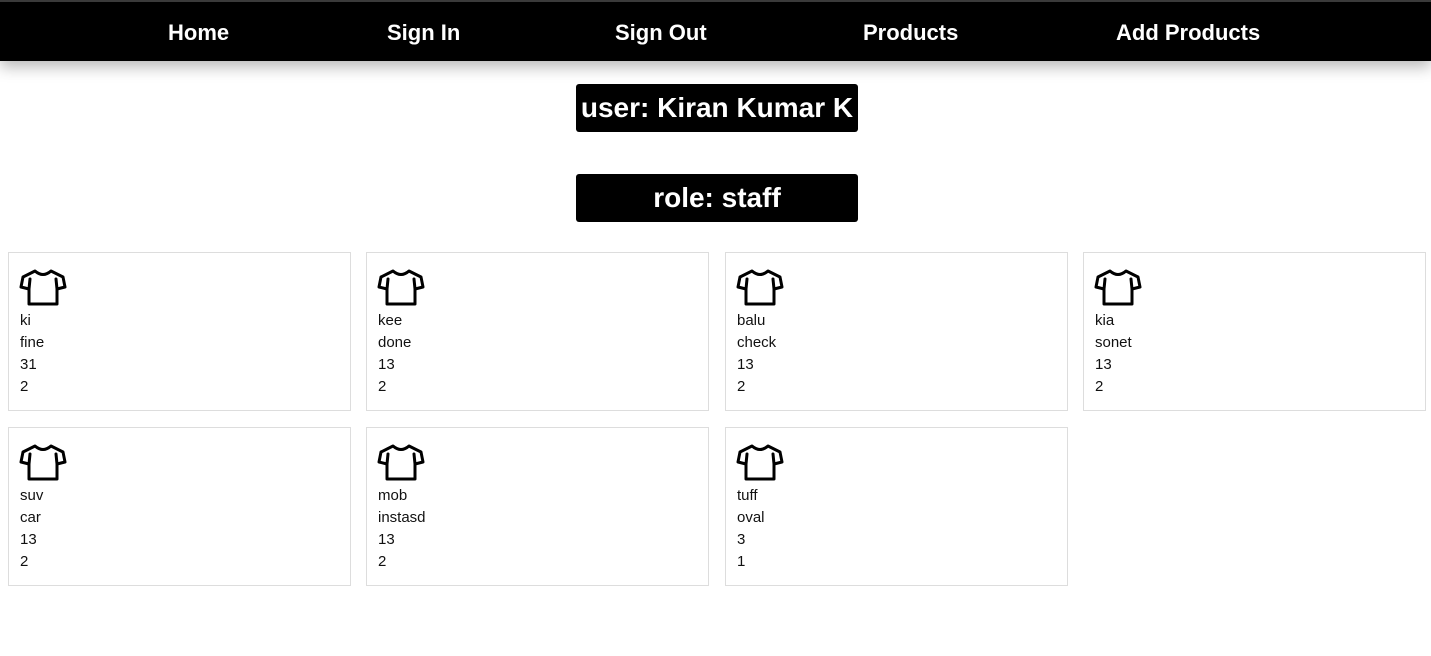  I want to click on product-name: ki, so click(25, 320).